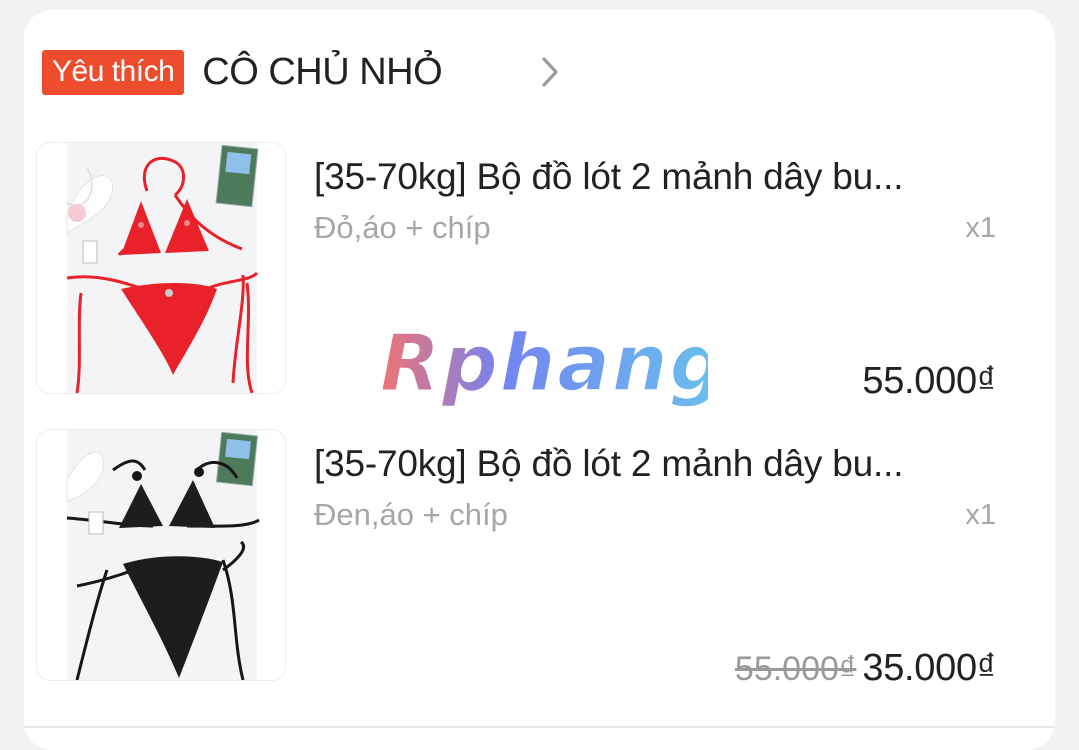 Image resolution: width=1079 pixels, height=750 pixels. What do you see at coordinates (929, 668) in the screenshot?
I see `product-price: 35.000₫` at bounding box center [929, 668].